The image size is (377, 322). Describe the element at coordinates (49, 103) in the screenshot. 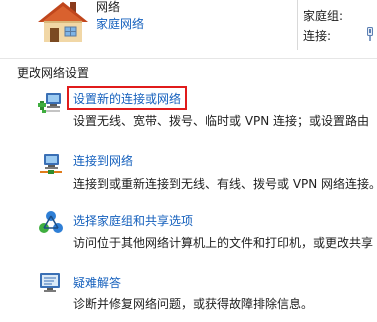

I see `network-setup-icon` at that location.